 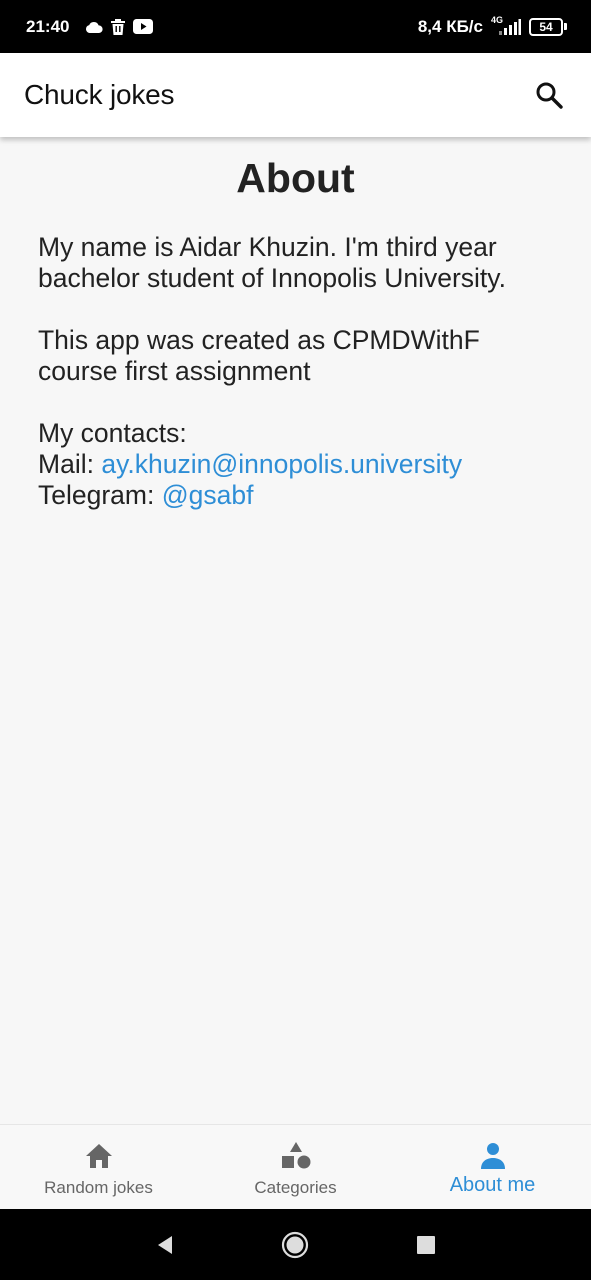 I want to click on nav-label-about-me: About me, so click(x=492, y=1185).